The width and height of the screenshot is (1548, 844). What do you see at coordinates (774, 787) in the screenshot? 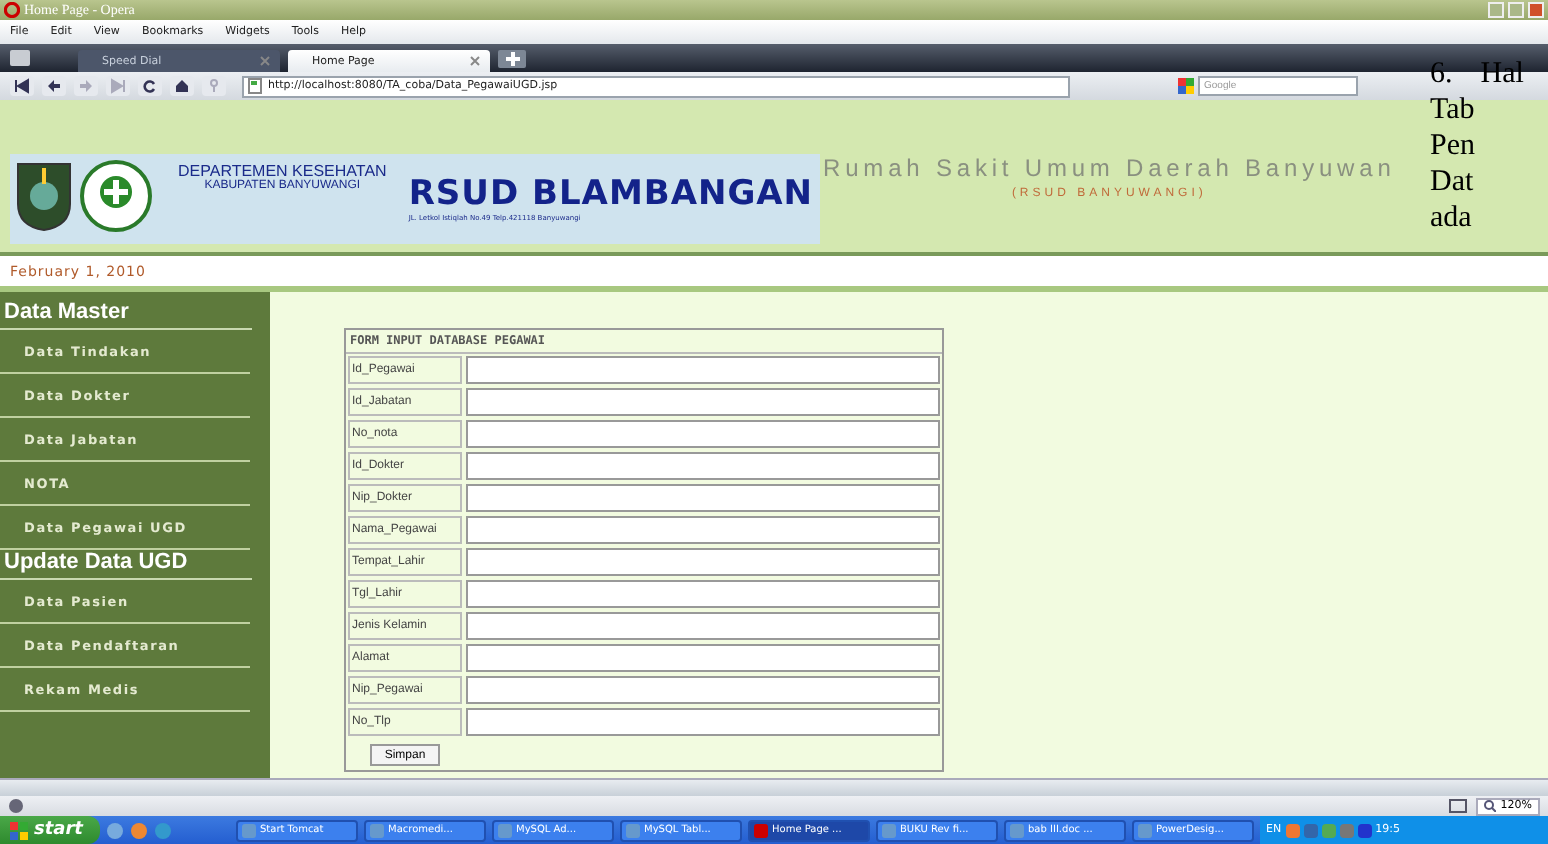
I see `horizontal-scrollbar` at bounding box center [774, 787].